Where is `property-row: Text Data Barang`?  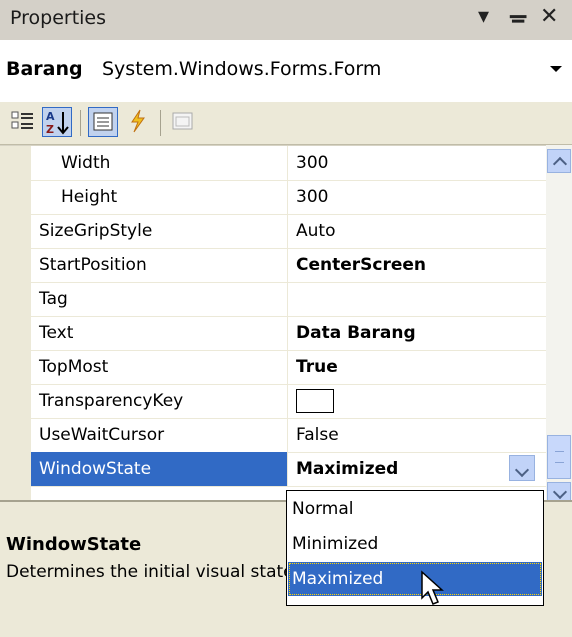 property-row: Text Data Barang is located at coordinates (288, 333).